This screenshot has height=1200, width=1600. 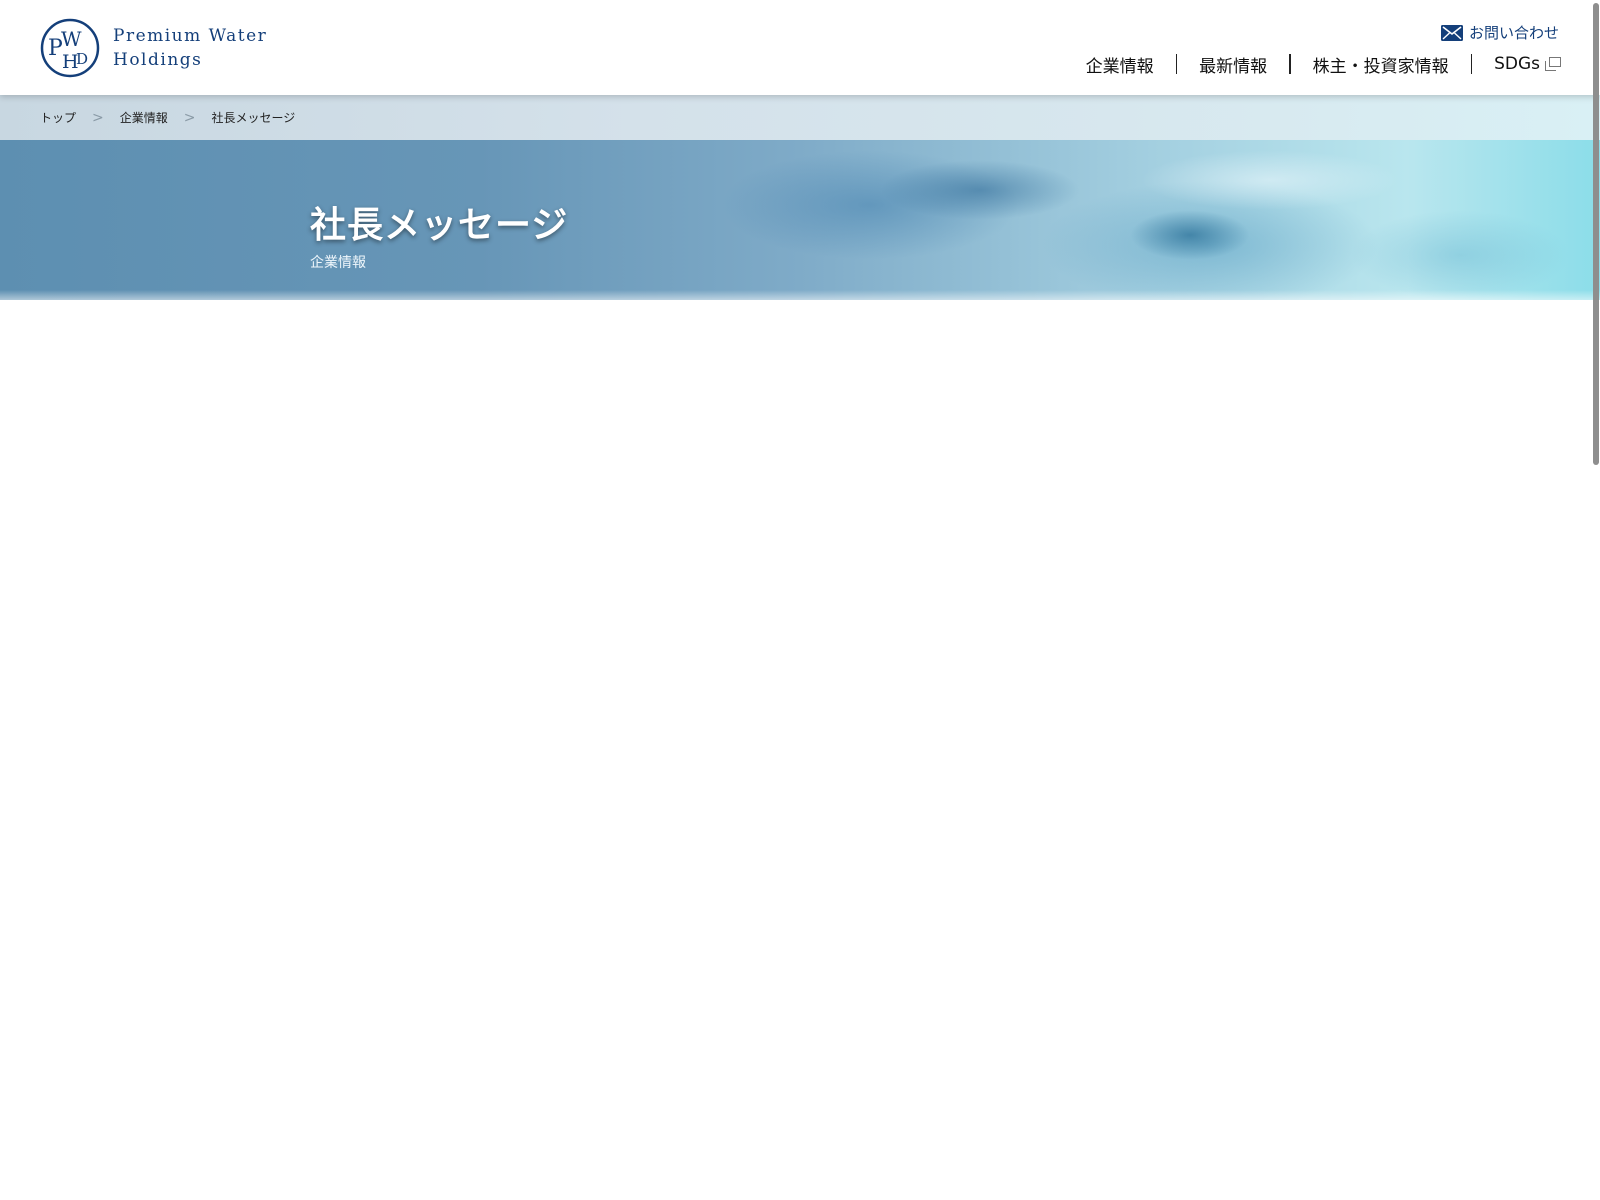 What do you see at coordinates (253, 118) in the screenshot?
I see `breadcrumb-item-current: 社長メッセージ` at bounding box center [253, 118].